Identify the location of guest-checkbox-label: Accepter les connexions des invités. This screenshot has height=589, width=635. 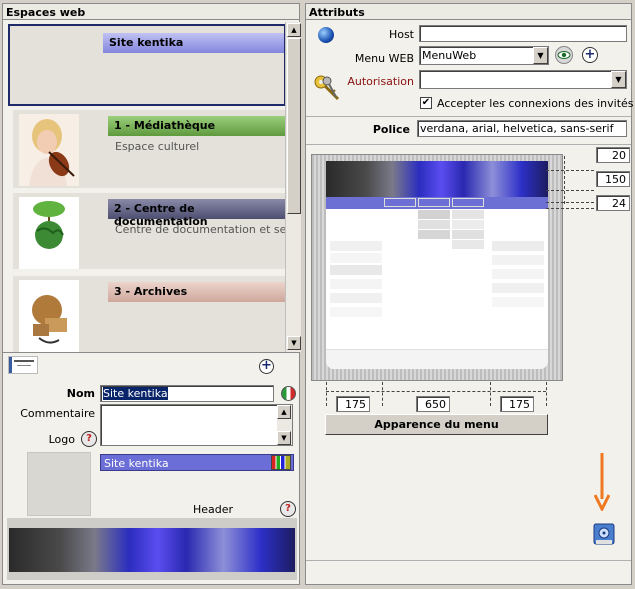
(535, 103).